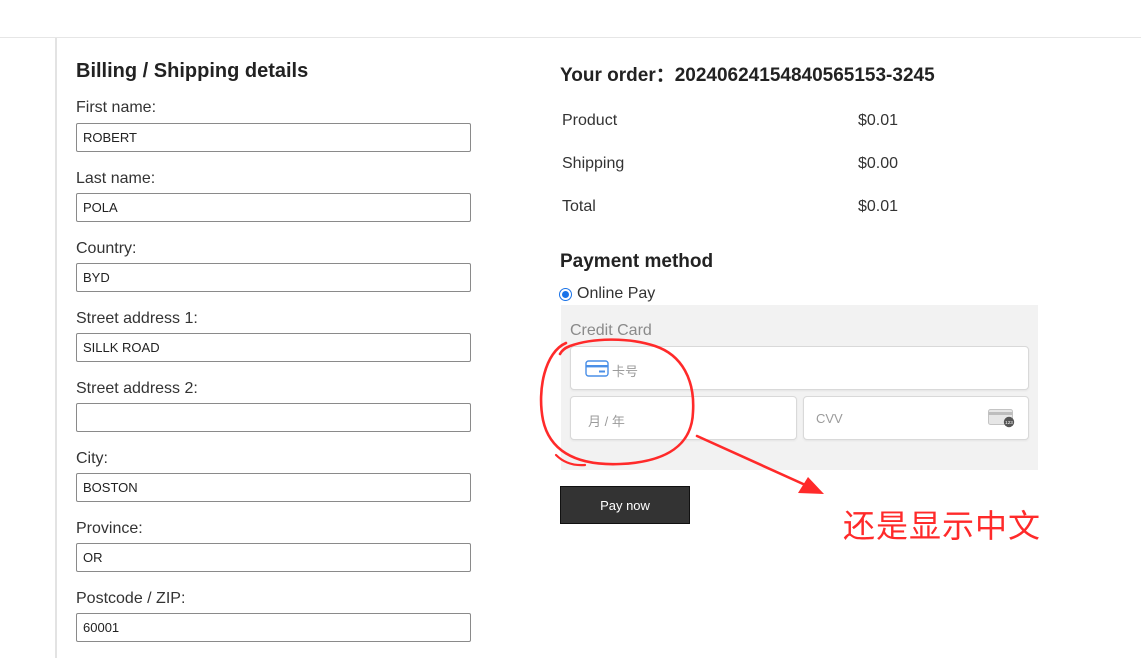  I want to click on annotation-text: 还是显示中文, so click(942, 526).